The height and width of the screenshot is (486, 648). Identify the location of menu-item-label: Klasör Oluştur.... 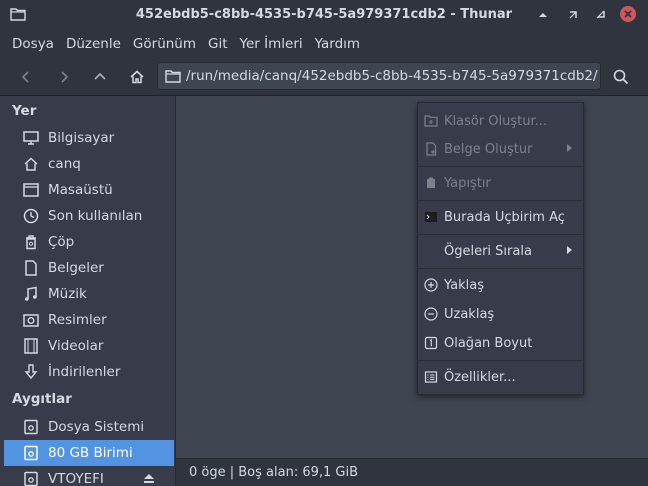
(496, 121).